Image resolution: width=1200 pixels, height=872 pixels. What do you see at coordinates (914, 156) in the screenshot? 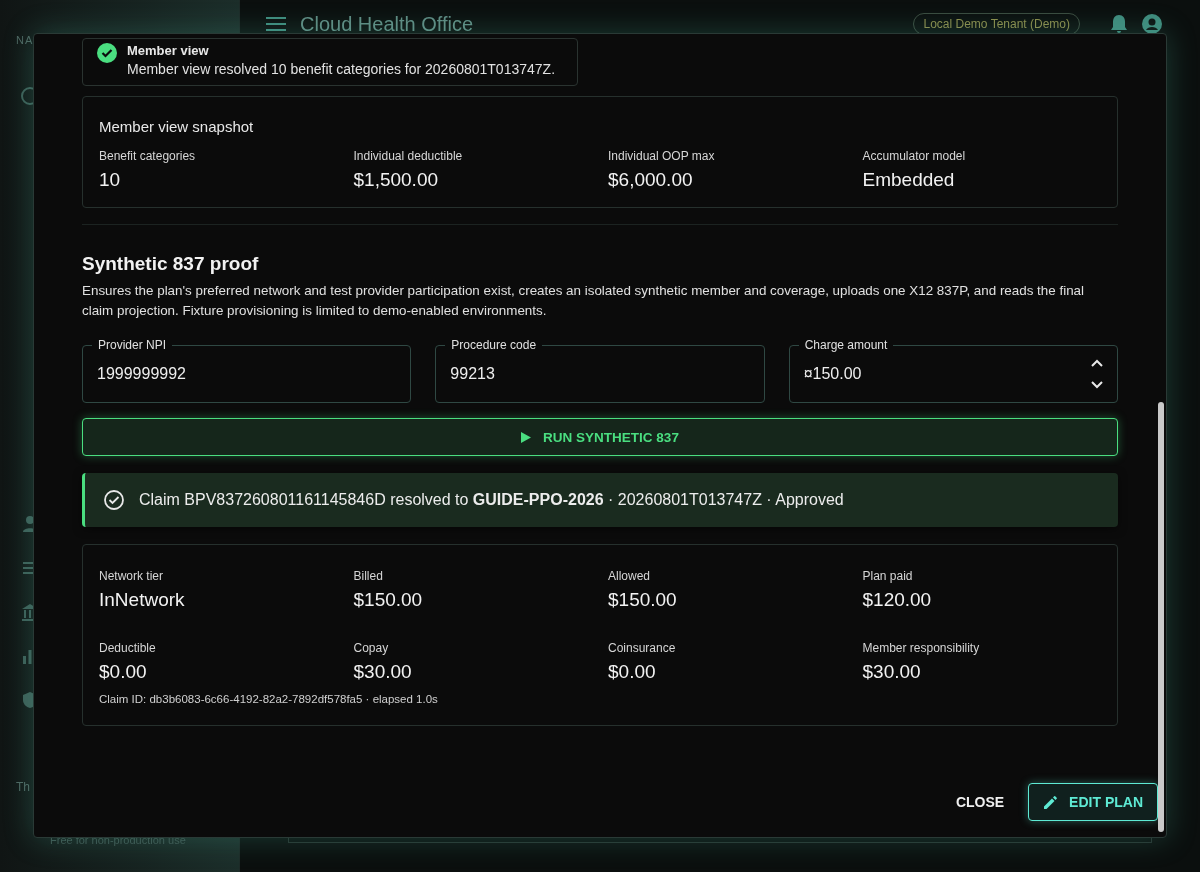
I see `stat-label: Accumulator model` at bounding box center [914, 156].